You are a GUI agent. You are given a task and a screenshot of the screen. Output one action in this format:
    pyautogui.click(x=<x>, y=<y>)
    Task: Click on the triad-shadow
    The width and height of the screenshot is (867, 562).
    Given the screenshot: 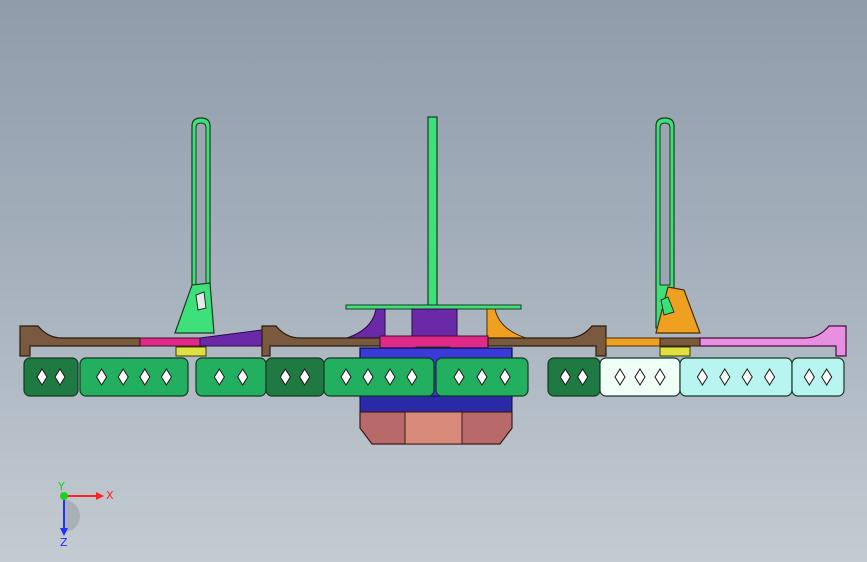 What is the action you would take?
    pyautogui.click(x=72, y=516)
    